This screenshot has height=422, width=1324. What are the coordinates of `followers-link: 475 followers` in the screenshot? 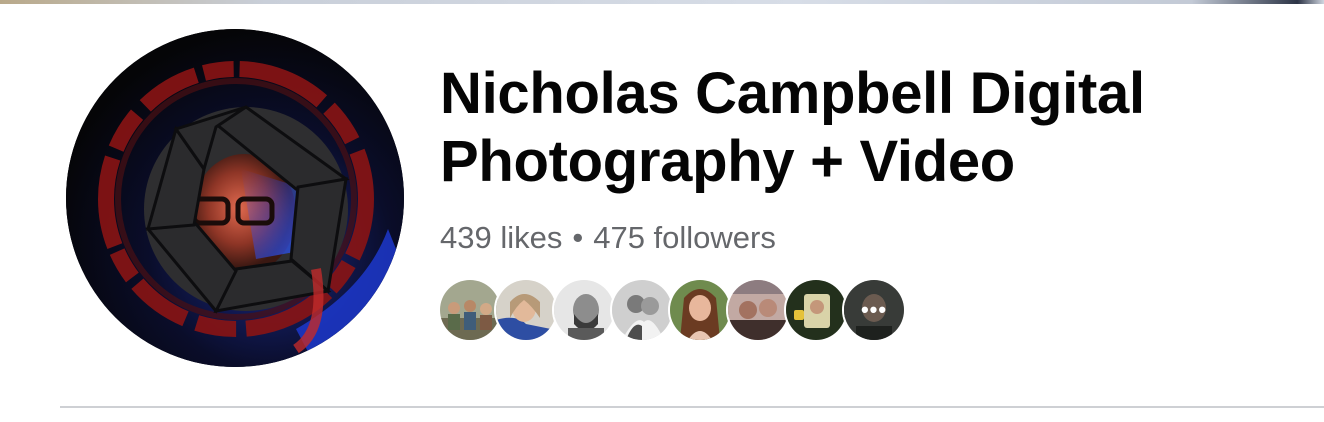 It's located at (684, 237).